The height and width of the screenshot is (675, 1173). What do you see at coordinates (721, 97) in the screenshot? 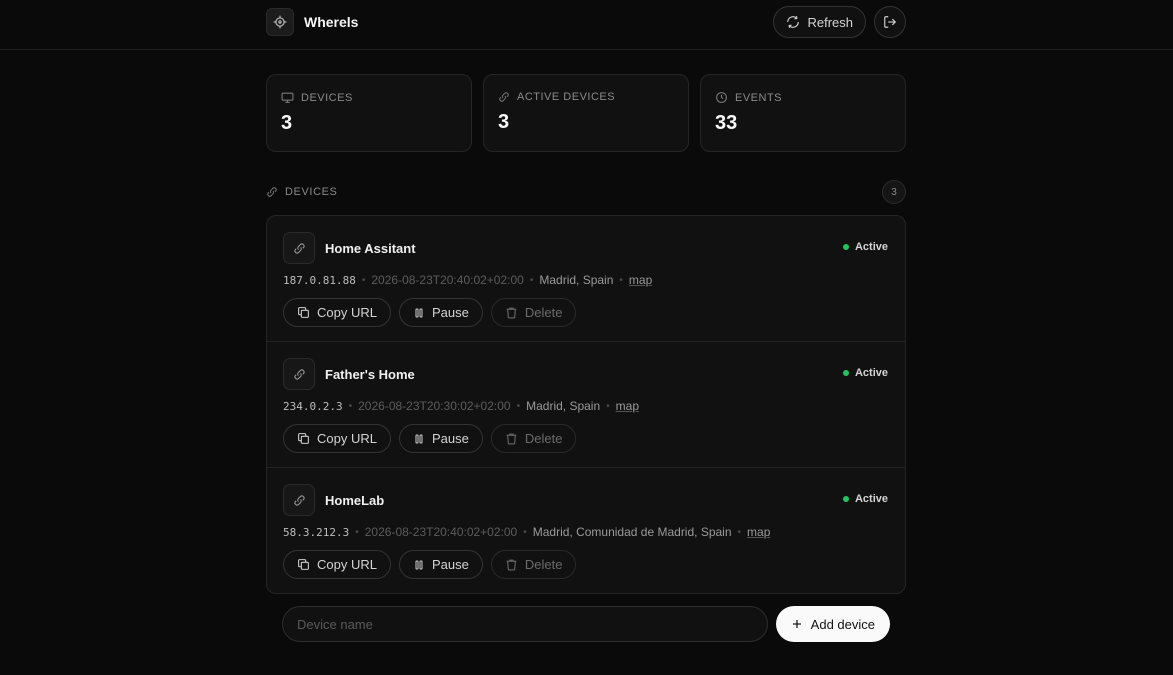
I see `clock-icon` at bounding box center [721, 97].